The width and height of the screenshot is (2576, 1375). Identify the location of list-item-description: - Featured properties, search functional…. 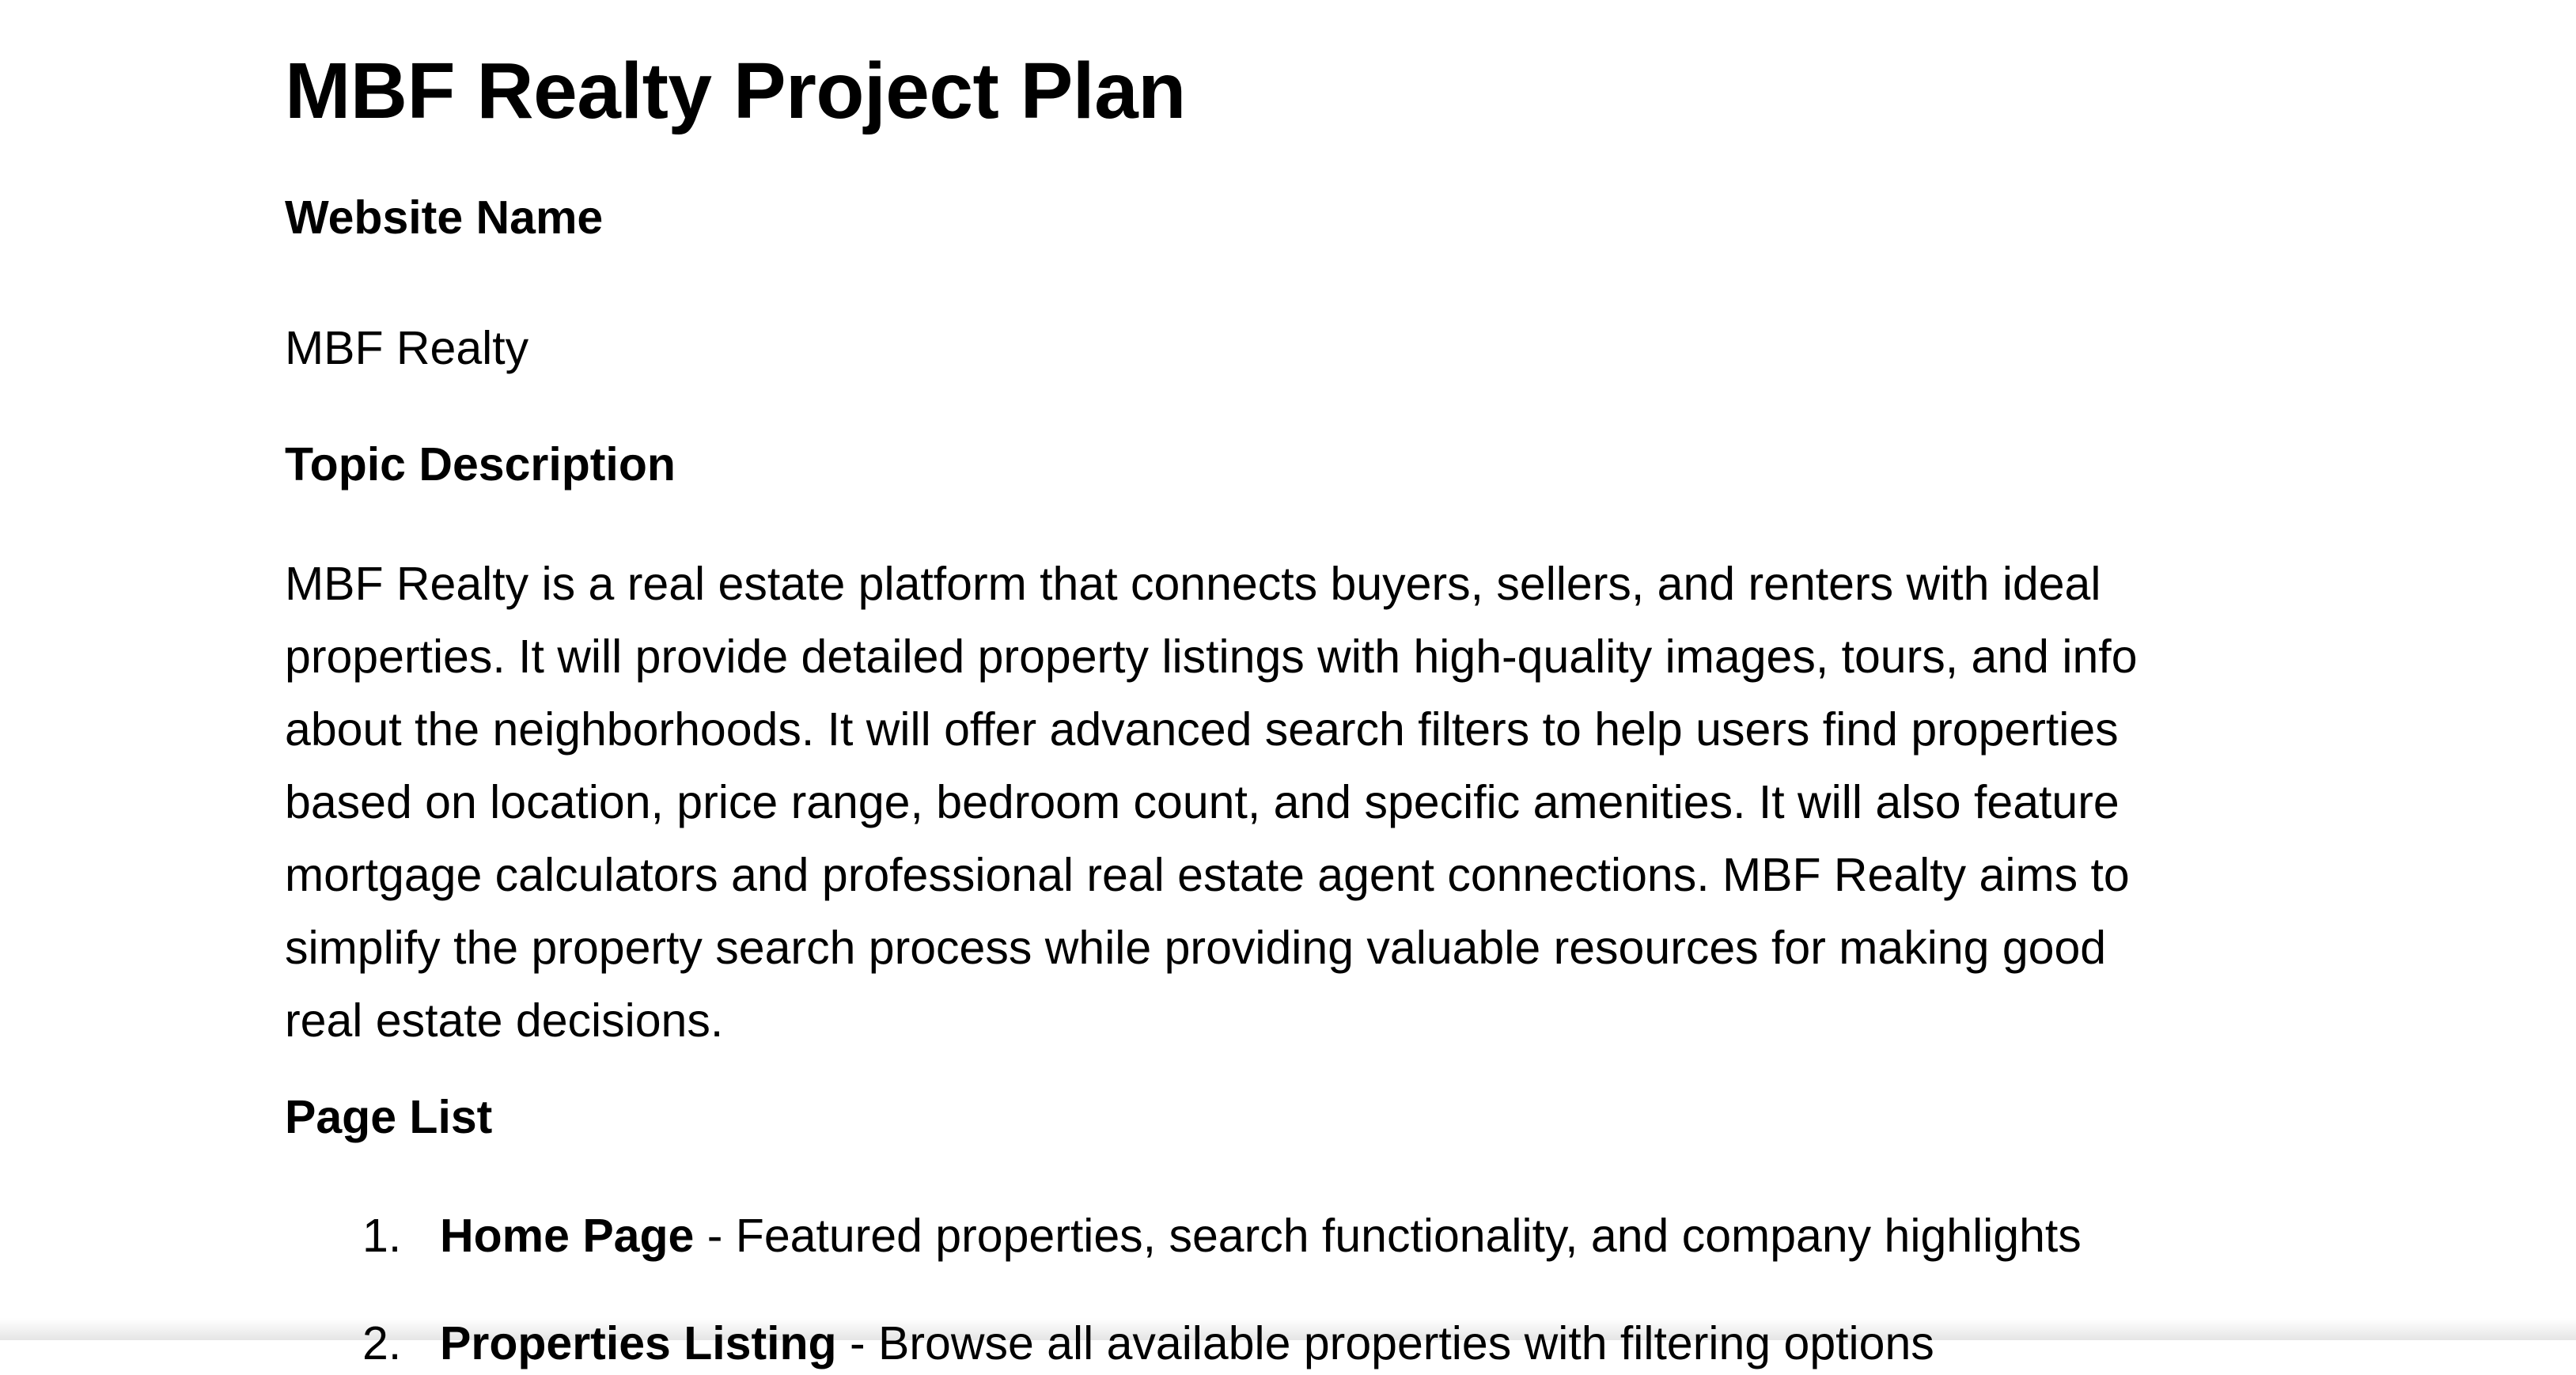
(1388, 1236).